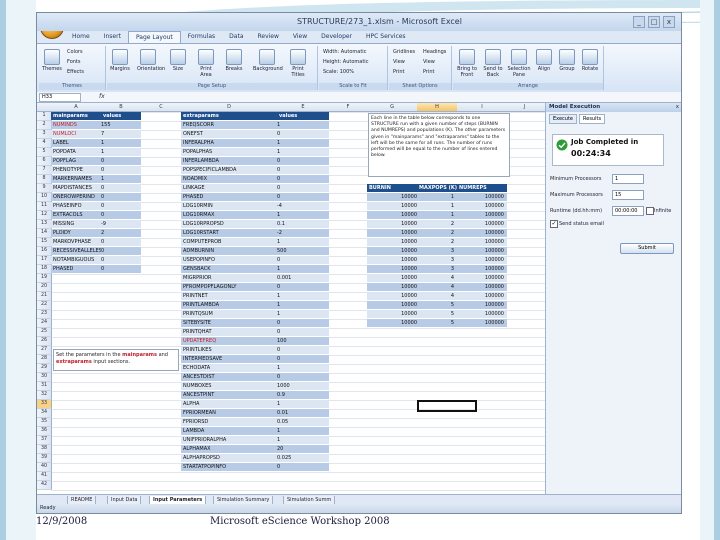 The height and width of the screenshot is (540, 720). What do you see at coordinates (76, 125) in the screenshot?
I see `mainparams-cell: NUMINDS` at bounding box center [76, 125].